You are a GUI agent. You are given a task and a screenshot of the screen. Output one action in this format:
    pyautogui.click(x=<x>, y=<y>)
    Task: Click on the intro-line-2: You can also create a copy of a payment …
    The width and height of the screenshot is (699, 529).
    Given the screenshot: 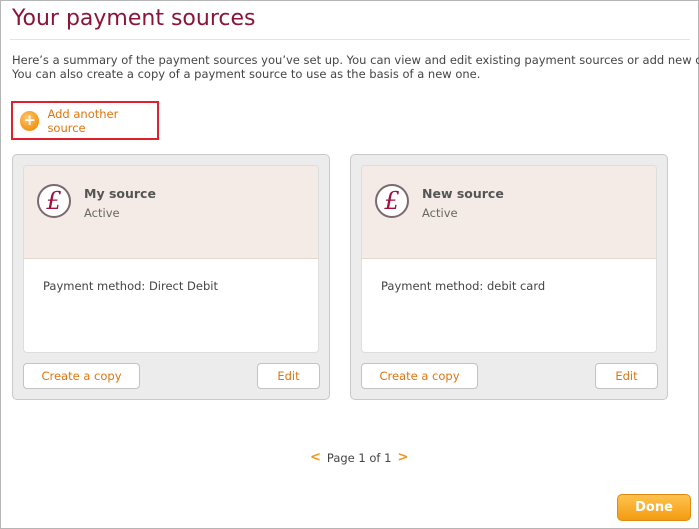 What is the action you would take?
    pyautogui.click(x=246, y=74)
    